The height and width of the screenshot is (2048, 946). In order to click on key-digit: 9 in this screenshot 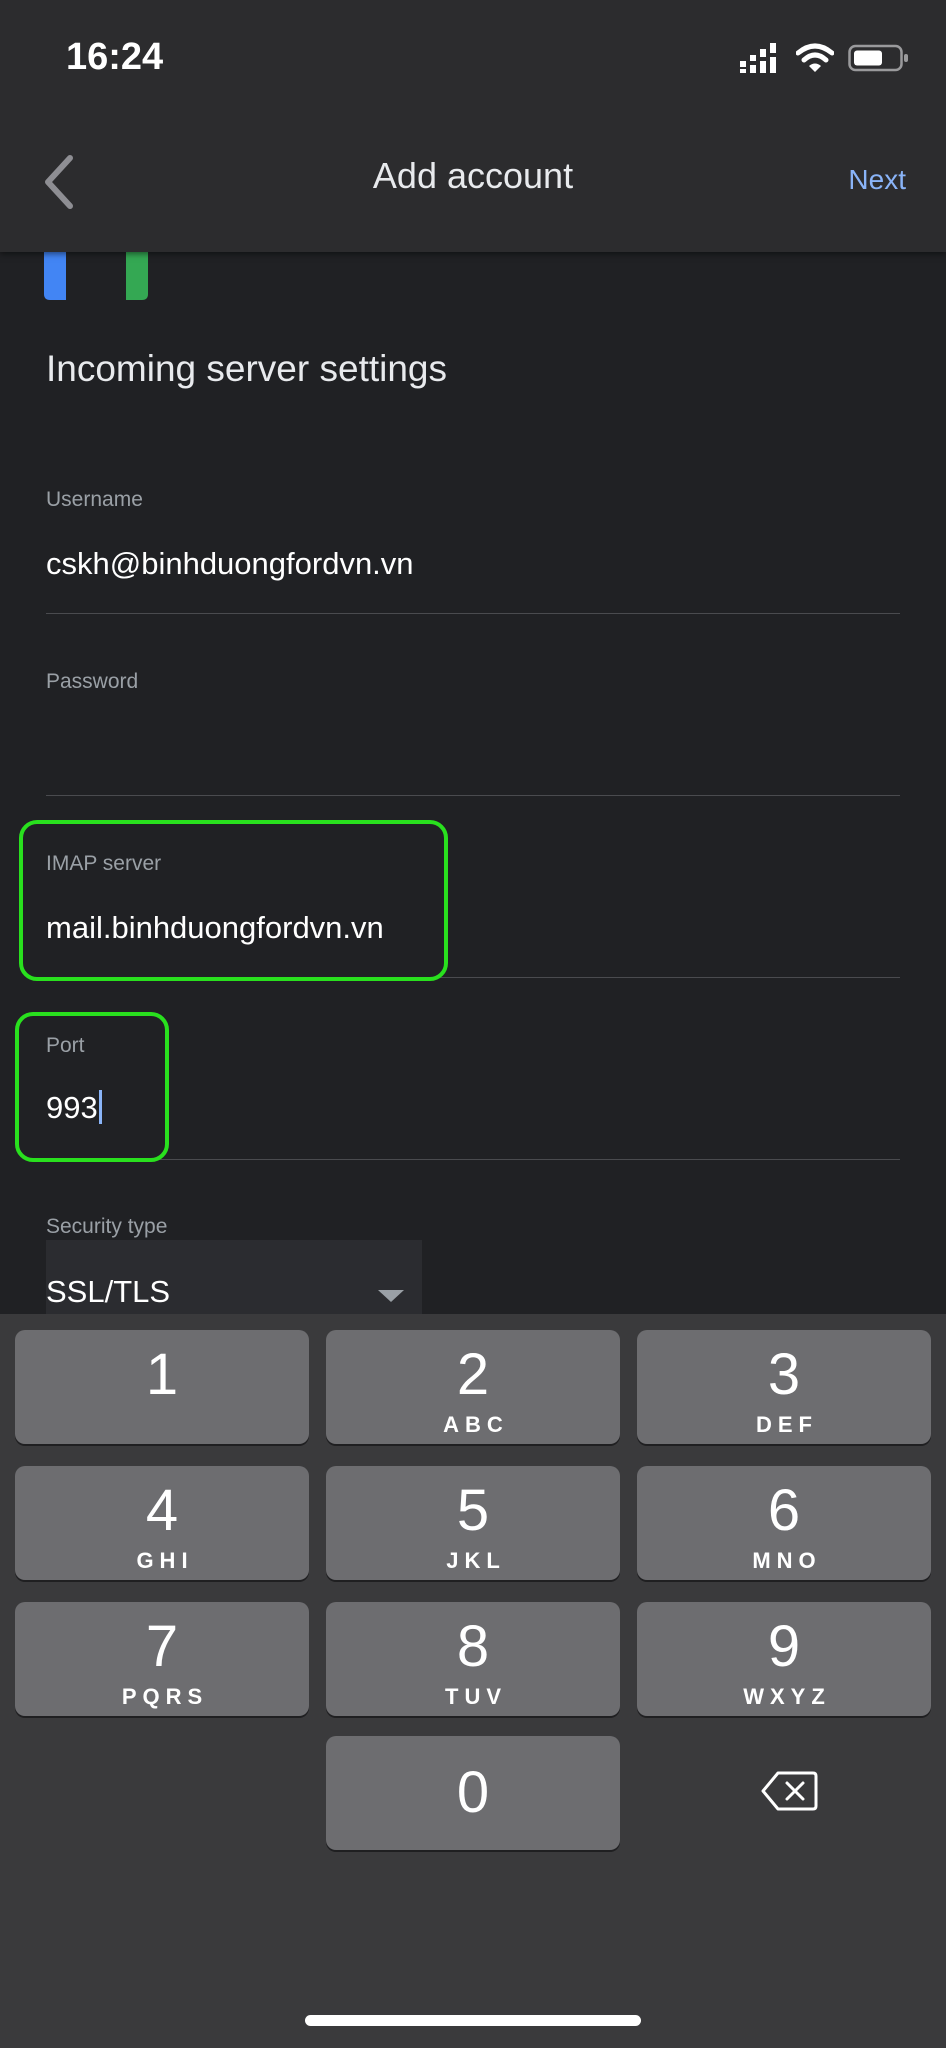, I will do `click(784, 1646)`.